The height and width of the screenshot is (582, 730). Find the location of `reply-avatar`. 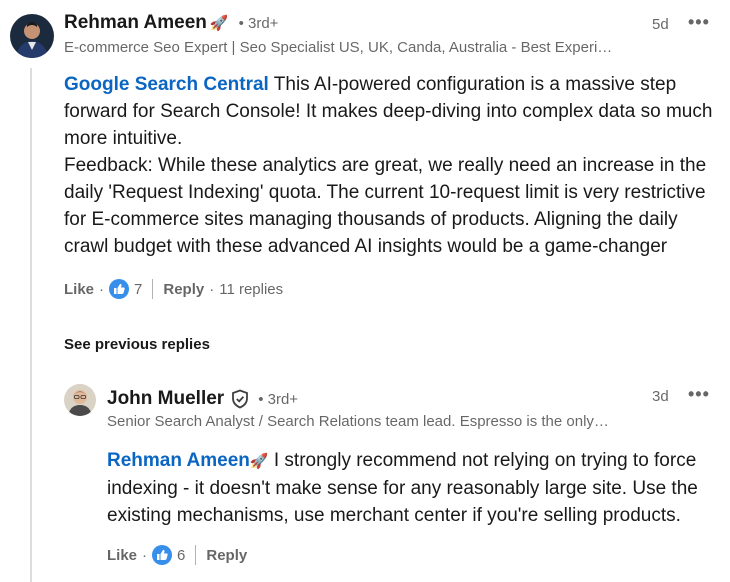

reply-avatar is located at coordinates (80, 400).